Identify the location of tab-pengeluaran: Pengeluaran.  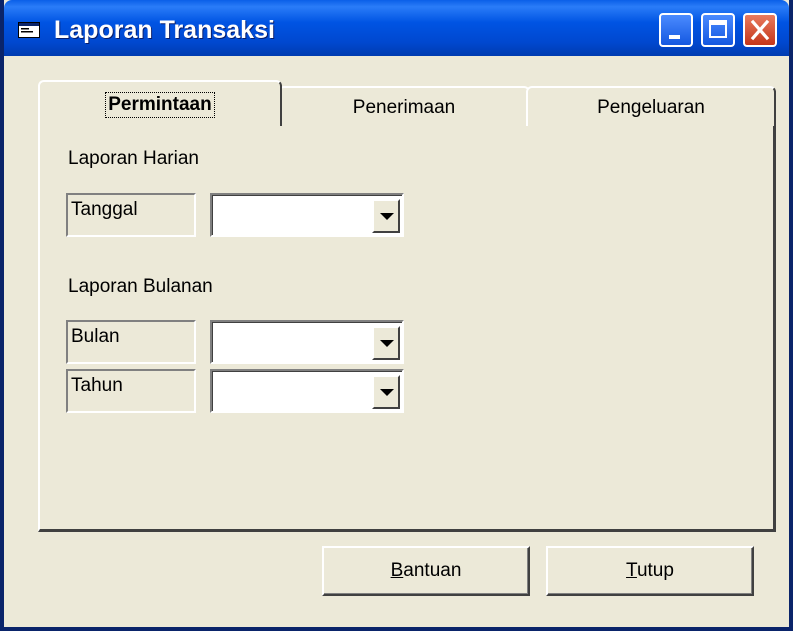
(651, 106).